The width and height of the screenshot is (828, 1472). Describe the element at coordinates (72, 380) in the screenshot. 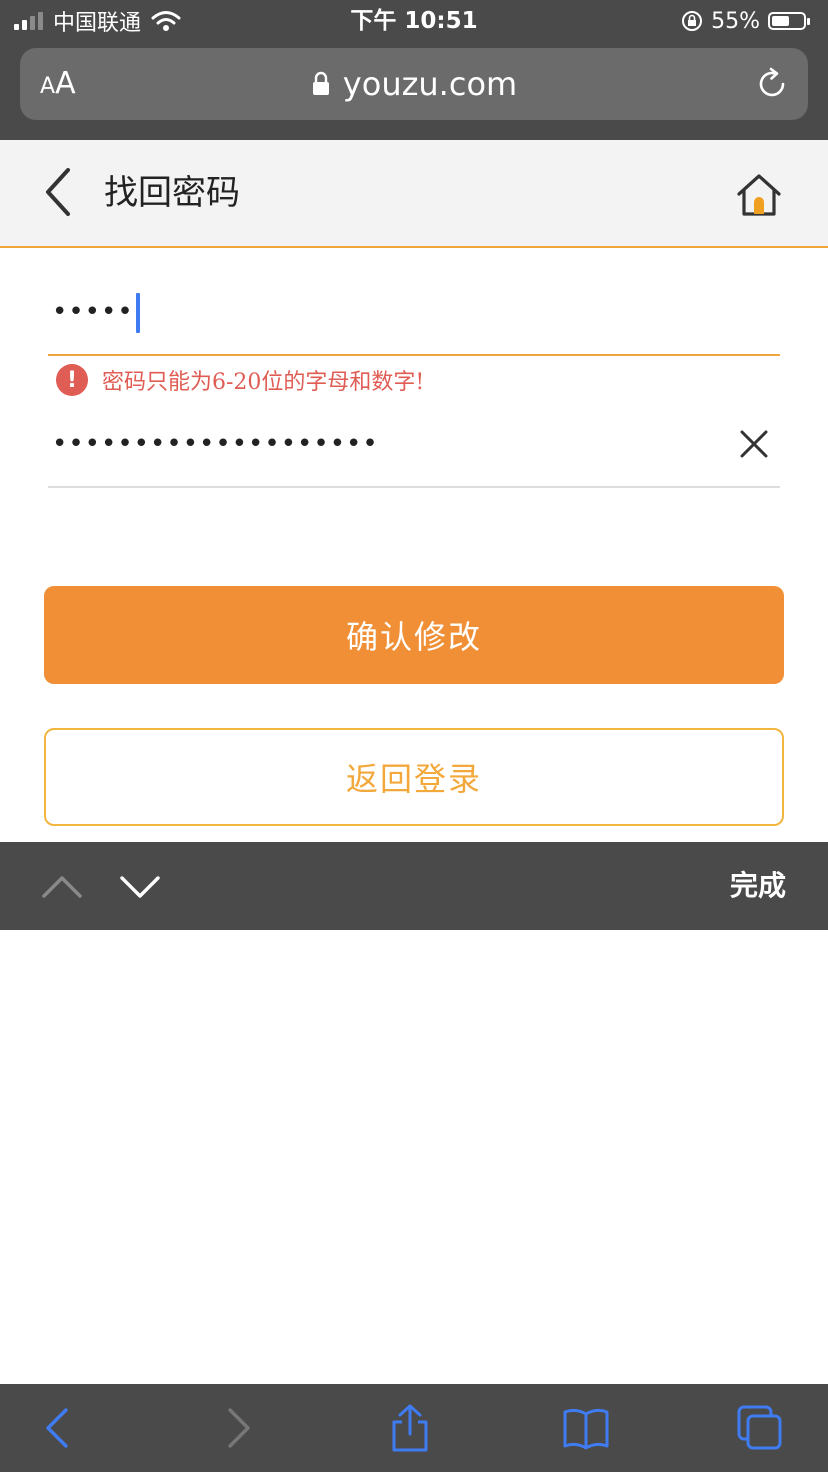

I see `error-icon: !` at that location.